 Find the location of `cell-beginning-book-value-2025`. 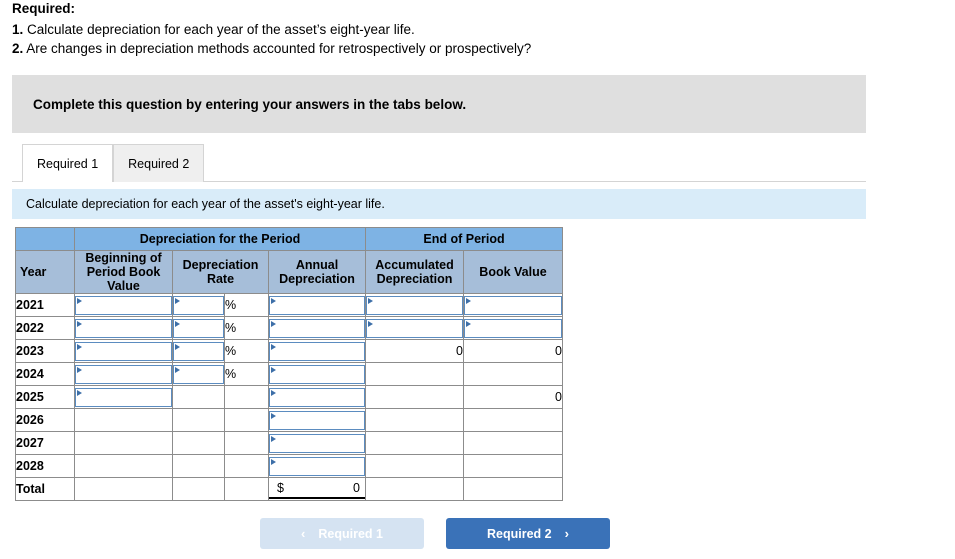

cell-beginning-book-value-2025 is located at coordinates (123, 397).